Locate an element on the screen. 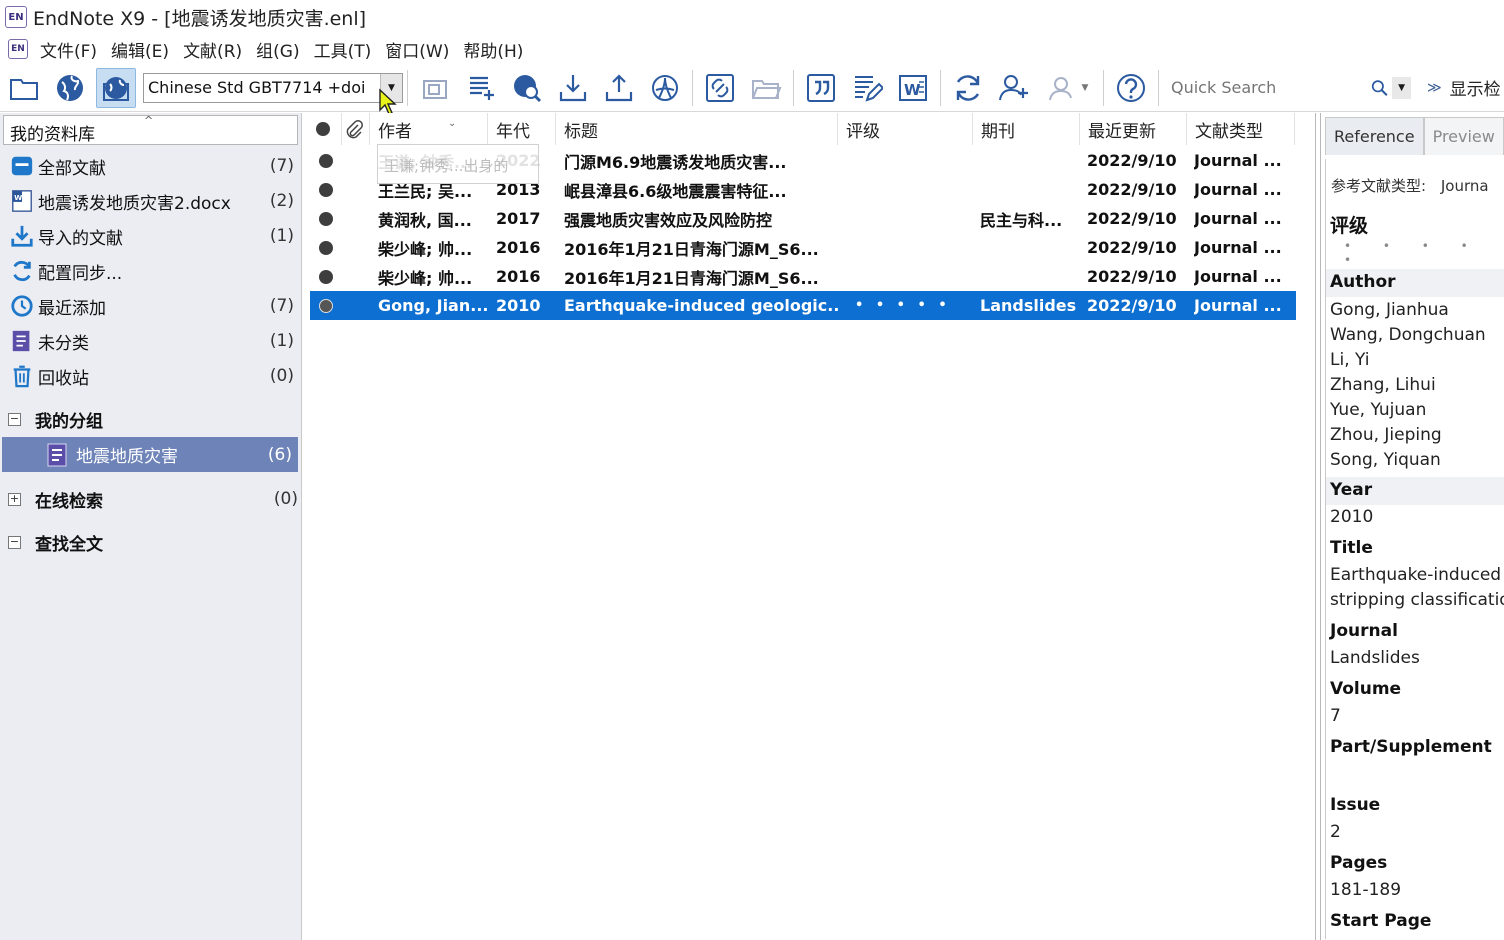 Image resolution: width=1504 pixels, height=940 pixels. my-groups-header: − 我的分组 is located at coordinates (153, 419).